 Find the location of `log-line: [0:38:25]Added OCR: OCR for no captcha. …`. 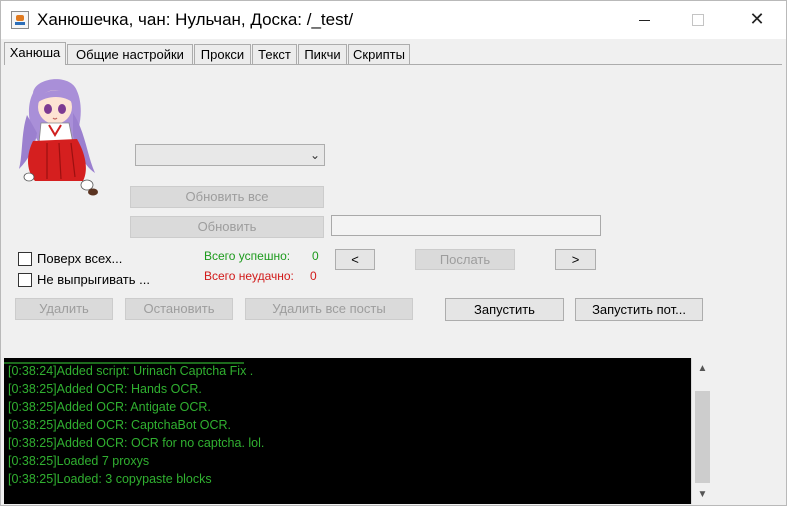

log-line: [0:38:25]Added OCR: OCR for no captcha. … is located at coordinates (136, 443).